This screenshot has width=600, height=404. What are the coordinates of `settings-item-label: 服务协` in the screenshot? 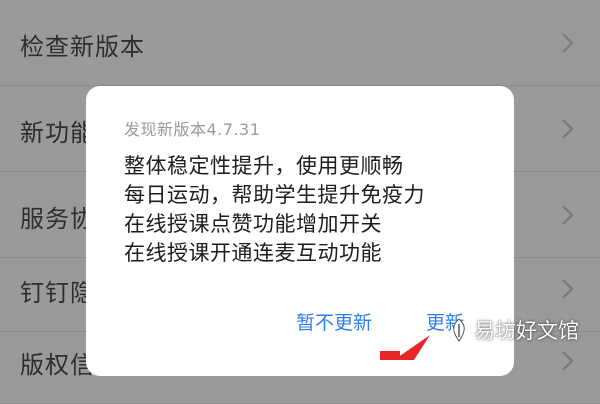 It's located at (57, 219).